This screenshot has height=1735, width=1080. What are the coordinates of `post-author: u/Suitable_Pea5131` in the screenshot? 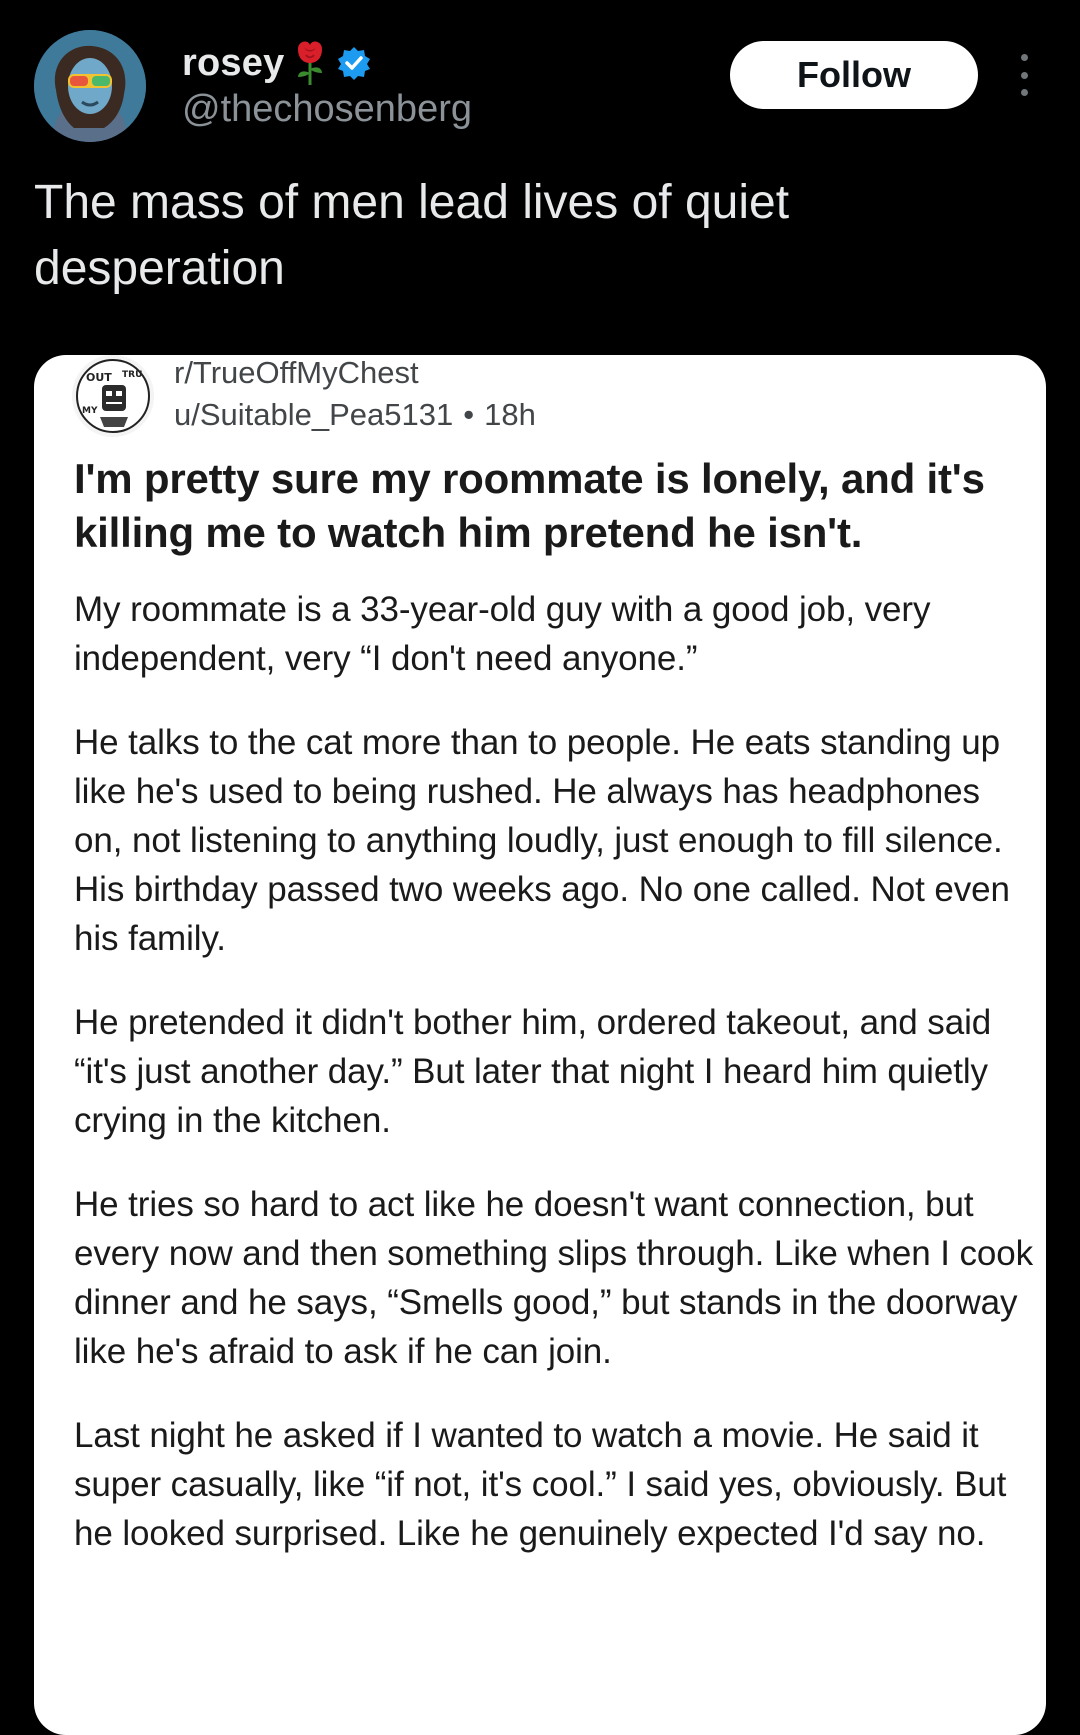 It's located at (314, 414).